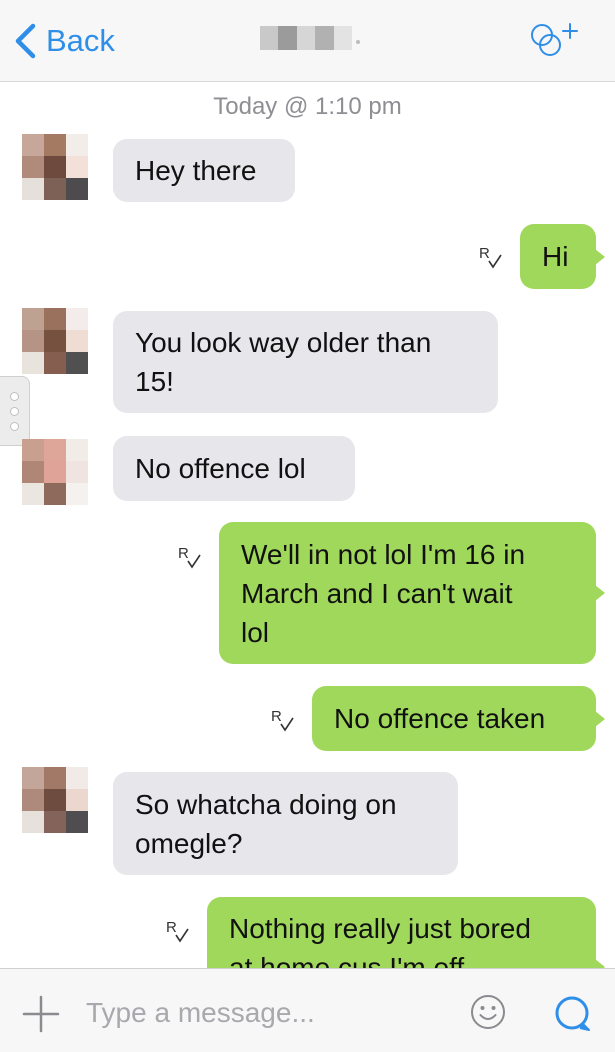 The width and height of the screenshot is (615, 1052). What do you see at coordinates (573, 1014) in the screenshot?
I see `chat-bubble-icon` at bounding box center [573, 1014].